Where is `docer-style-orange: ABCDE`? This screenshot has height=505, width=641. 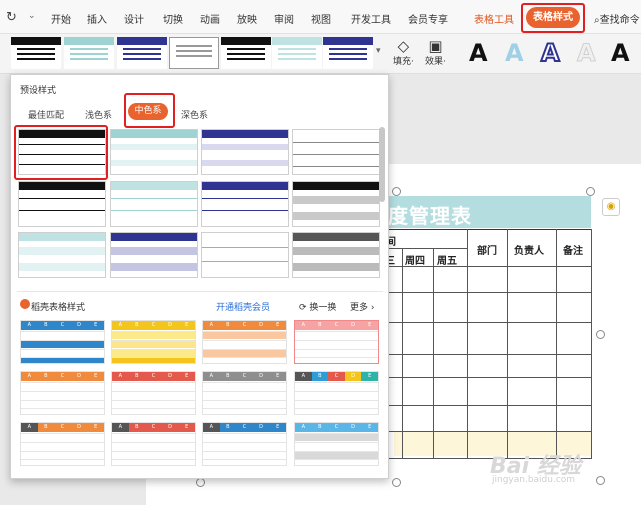 docer-style-orange: ABCDE is located at coordinates (244, 342).